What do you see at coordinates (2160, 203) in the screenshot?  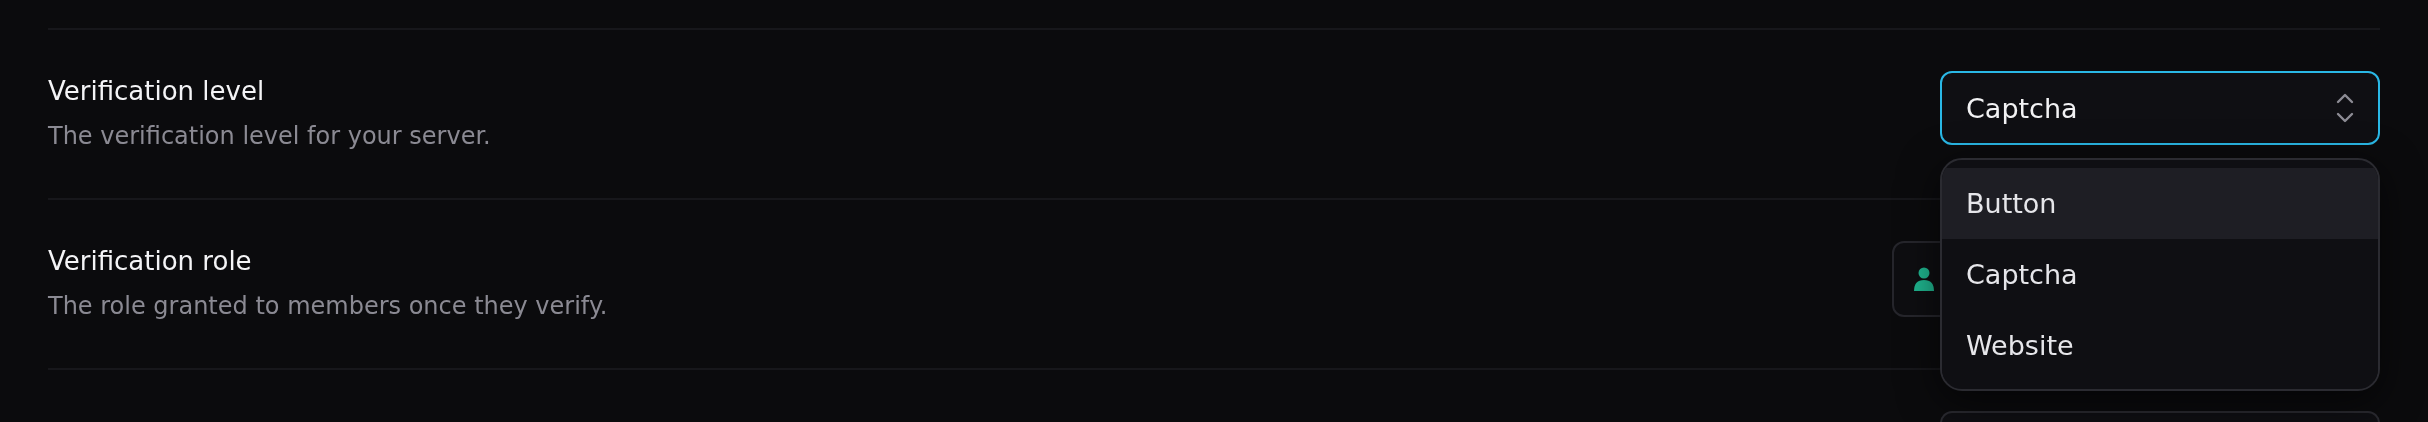 I see `menu-option: Button` at bounding box center [2160, 203].